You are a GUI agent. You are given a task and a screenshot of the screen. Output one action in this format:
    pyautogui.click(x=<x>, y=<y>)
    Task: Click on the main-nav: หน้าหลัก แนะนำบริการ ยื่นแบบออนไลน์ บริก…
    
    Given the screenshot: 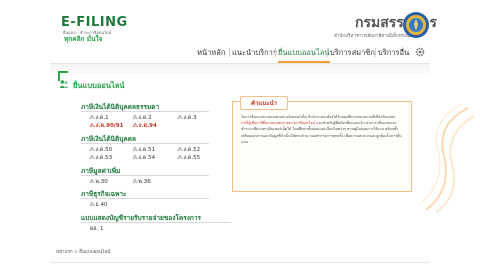 What is the action you would take?
    pyautogui.click(x=240, y=53)
    